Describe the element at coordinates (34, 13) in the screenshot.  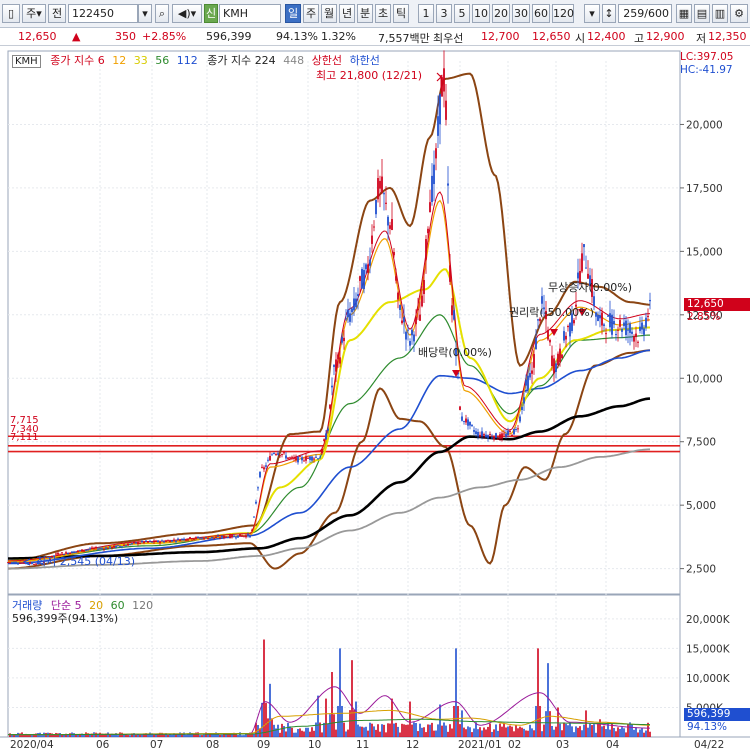
I see `market-select: 주▾` at that location.